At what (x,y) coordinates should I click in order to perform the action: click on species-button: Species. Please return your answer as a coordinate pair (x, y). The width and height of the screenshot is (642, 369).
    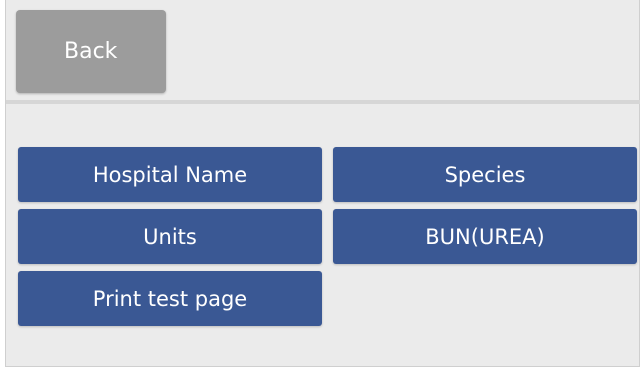
    Looking at the image, I should click on (485, 174).